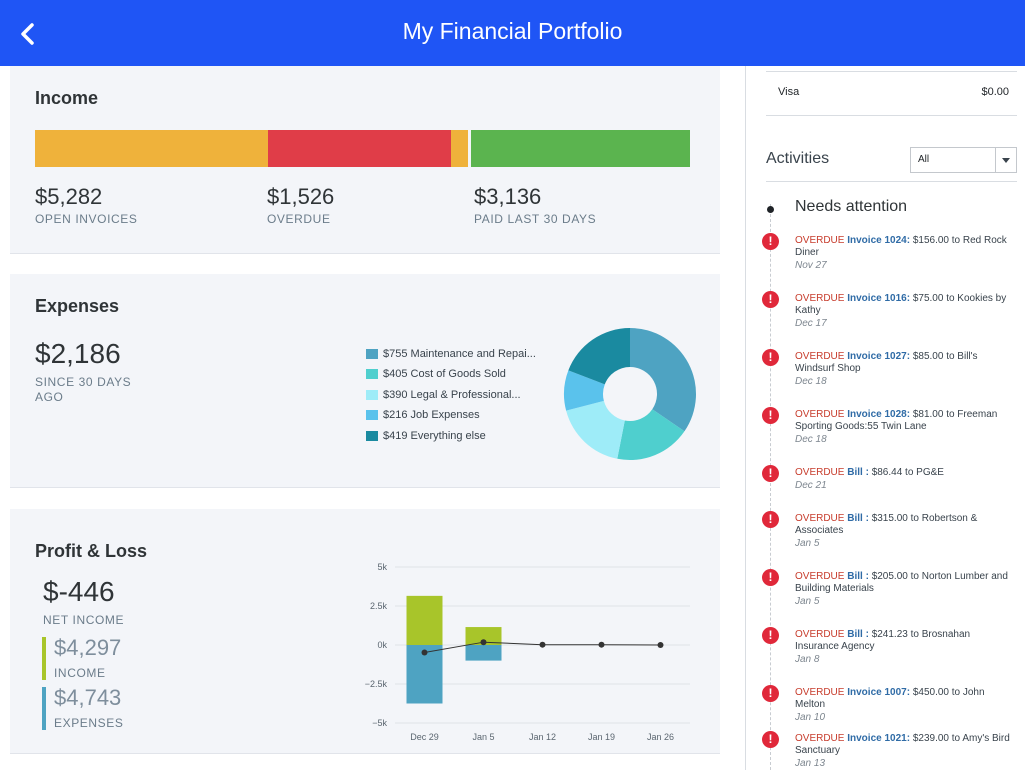 This screenshot has height=770, width=1025. Describe the element at coordinates (810, 717) in the screenshot. I see `activity-date: Jan 10` at that location.